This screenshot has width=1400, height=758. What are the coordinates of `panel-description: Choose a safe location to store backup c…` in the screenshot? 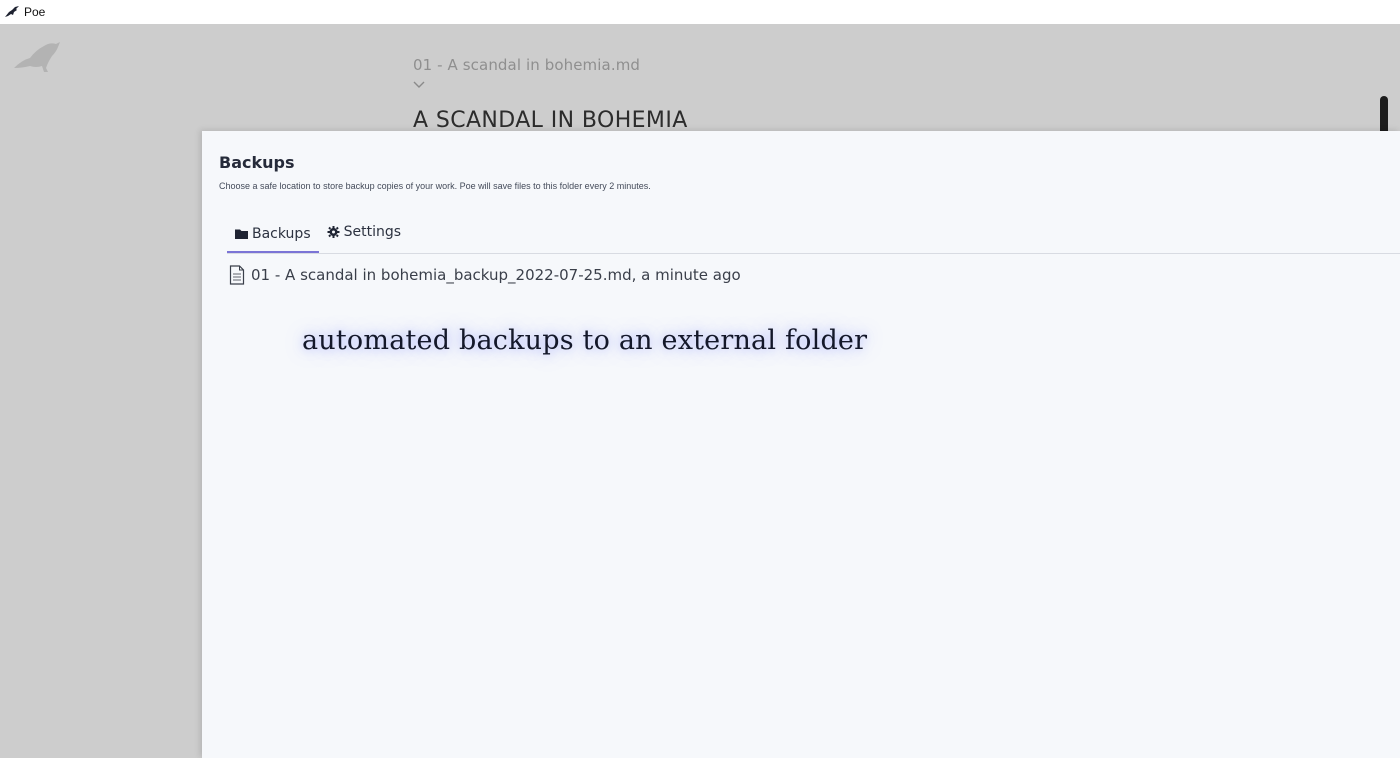 It's located at (435, 186).